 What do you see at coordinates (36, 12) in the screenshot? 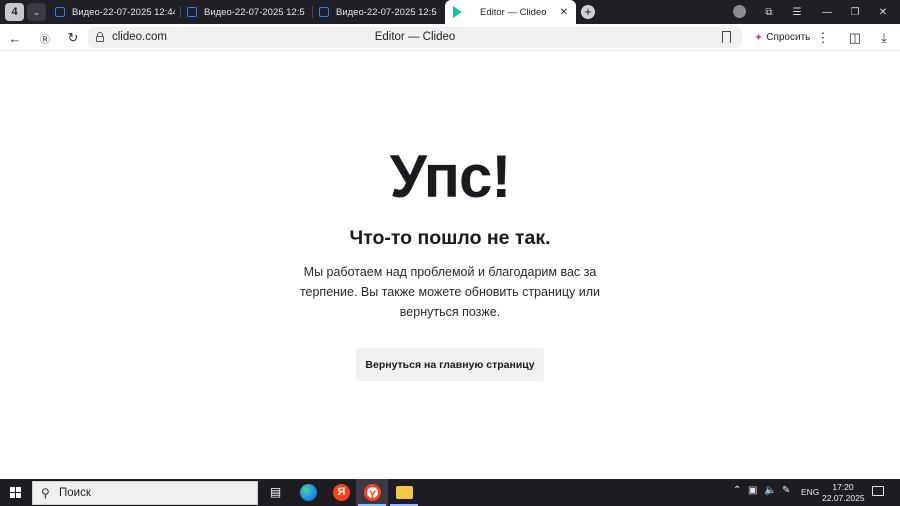
I see `chevron-down-icon: ⌄` at bounding box center [36, 12].